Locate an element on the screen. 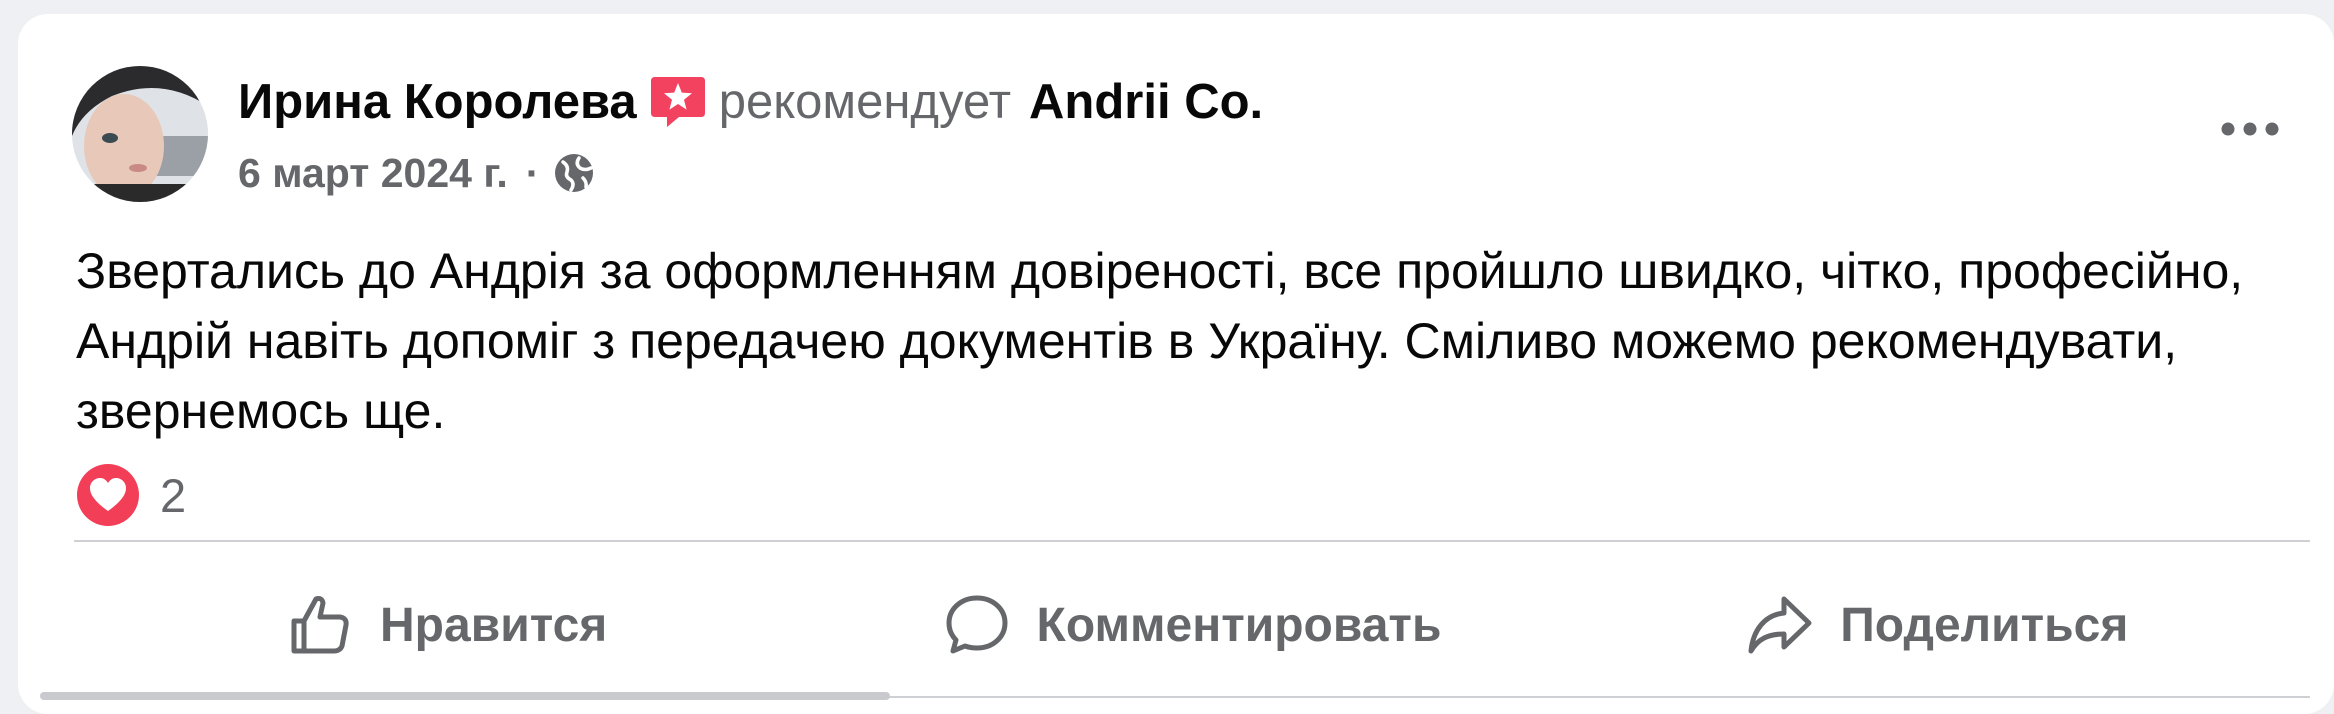  post-date: 6 март 2024 г. is located at coordinates (373, 173).